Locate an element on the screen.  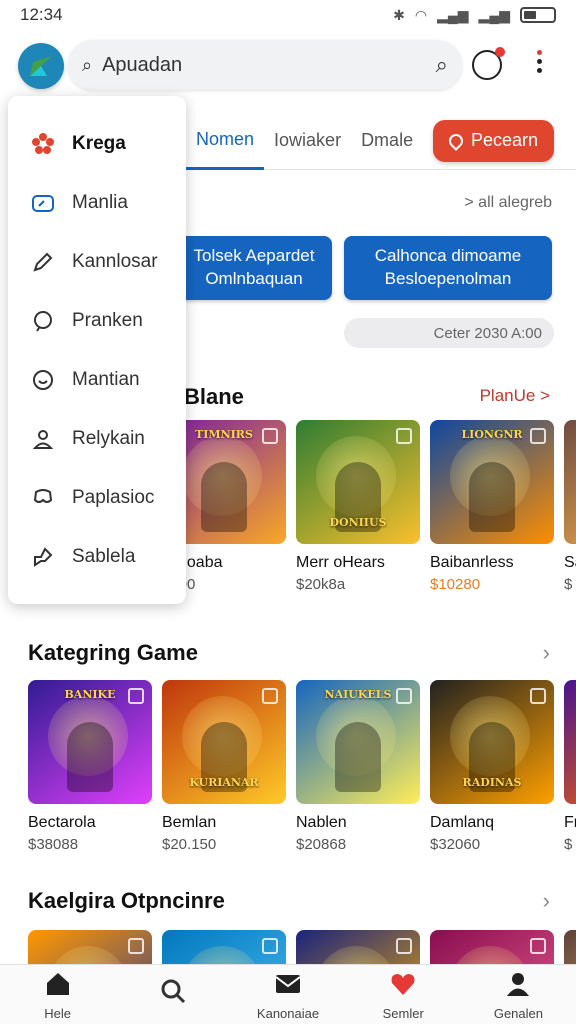
game-name: Baibanrless is located at coordinates (472, 562).